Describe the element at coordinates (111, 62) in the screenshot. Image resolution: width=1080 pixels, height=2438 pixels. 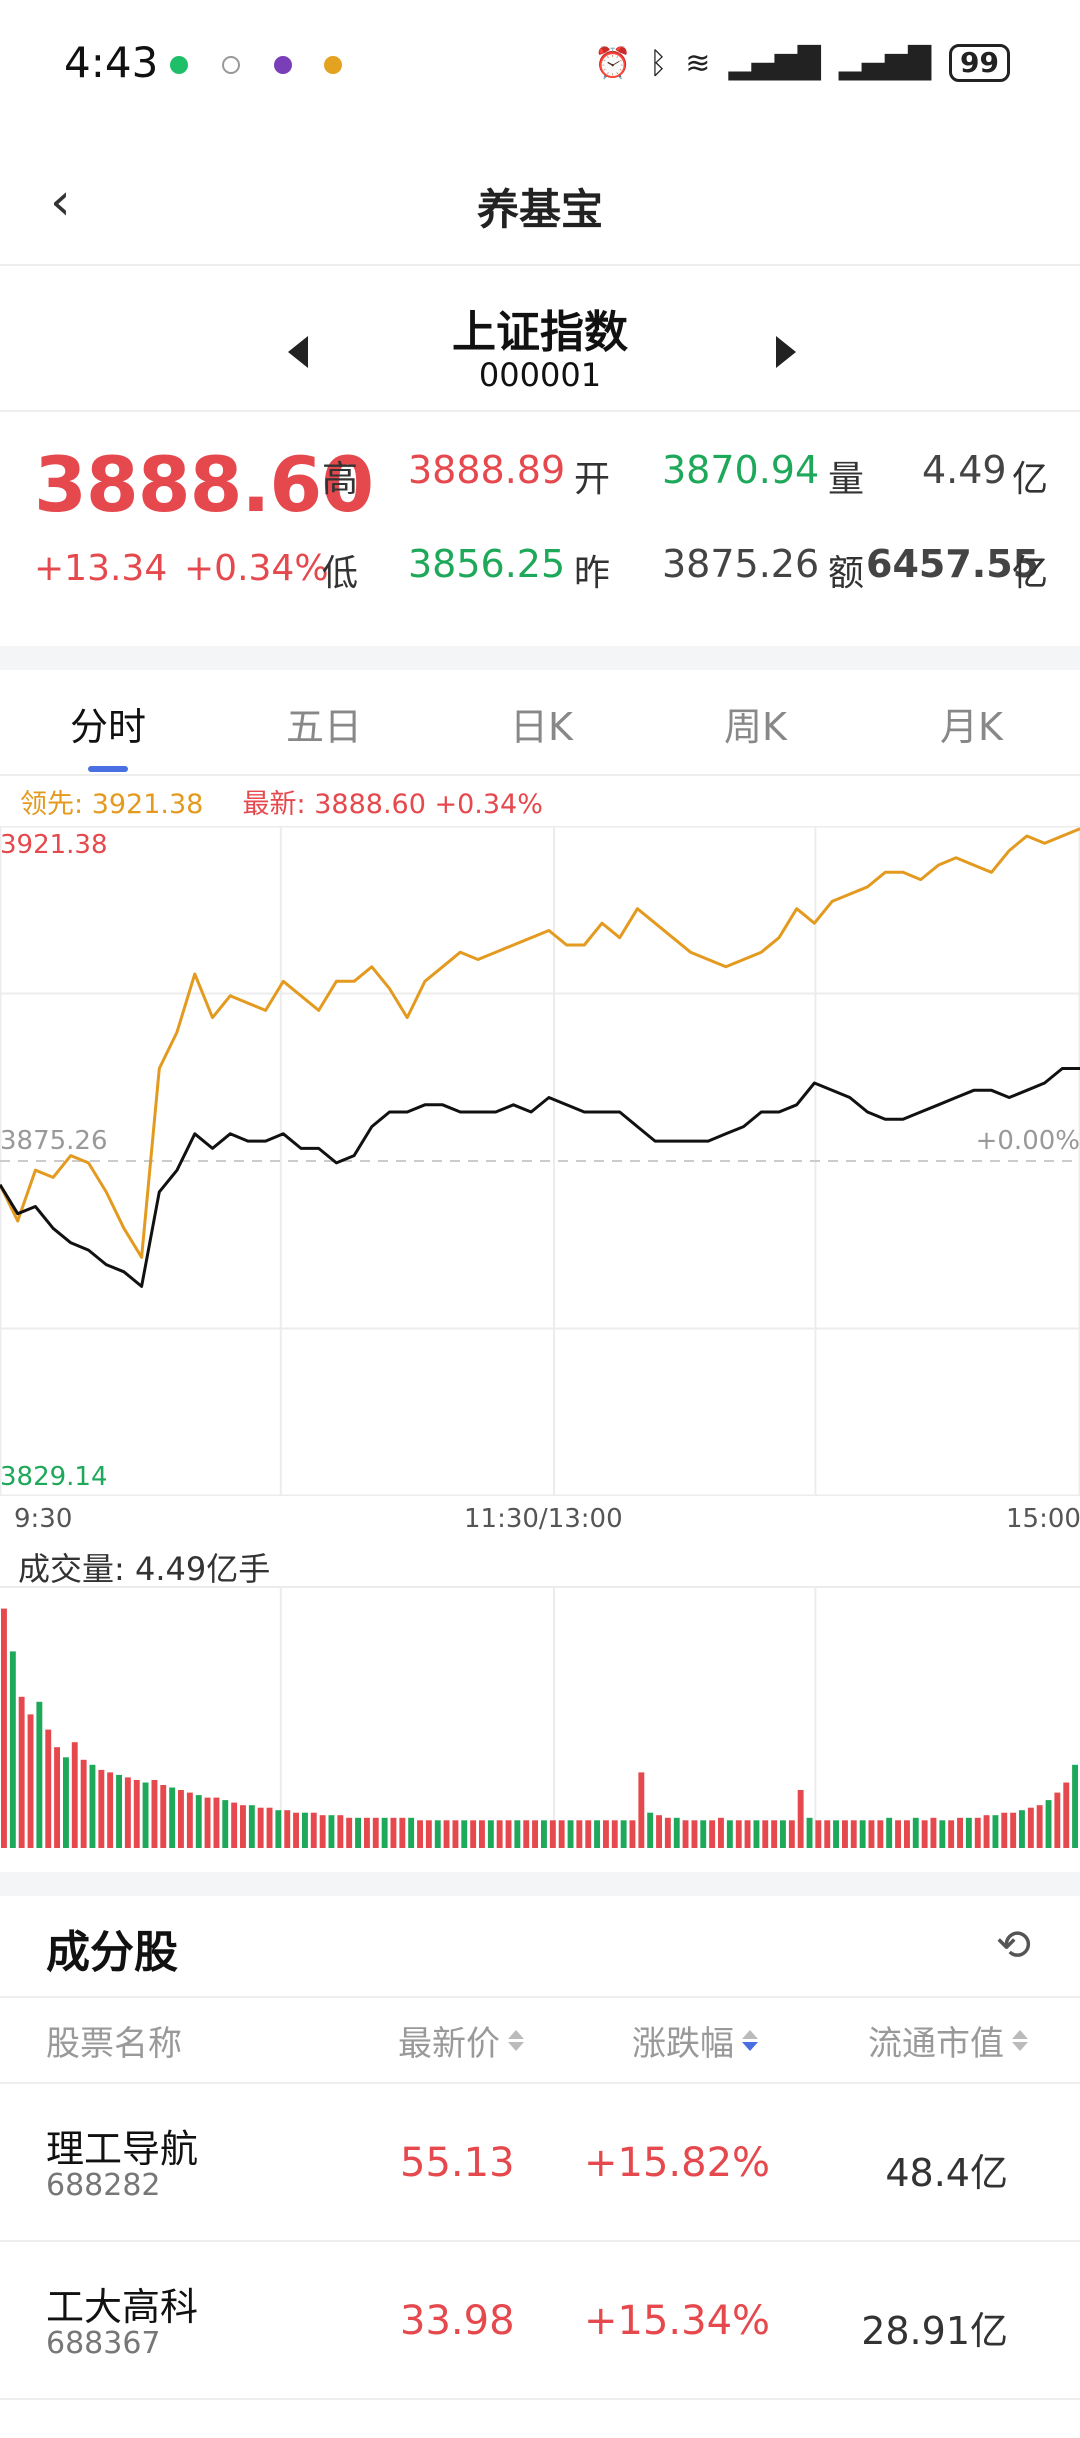
I see `status-time: 4:43` at that location.